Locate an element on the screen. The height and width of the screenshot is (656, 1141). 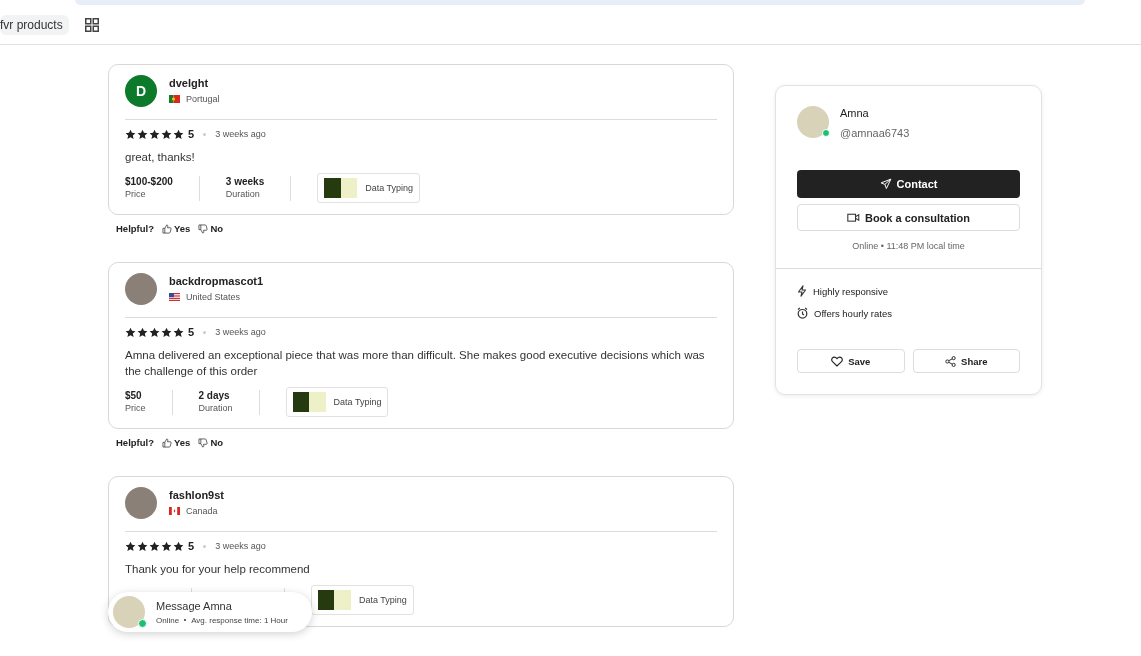
username: backdropmascot1 is located at coordinates (216, 280).